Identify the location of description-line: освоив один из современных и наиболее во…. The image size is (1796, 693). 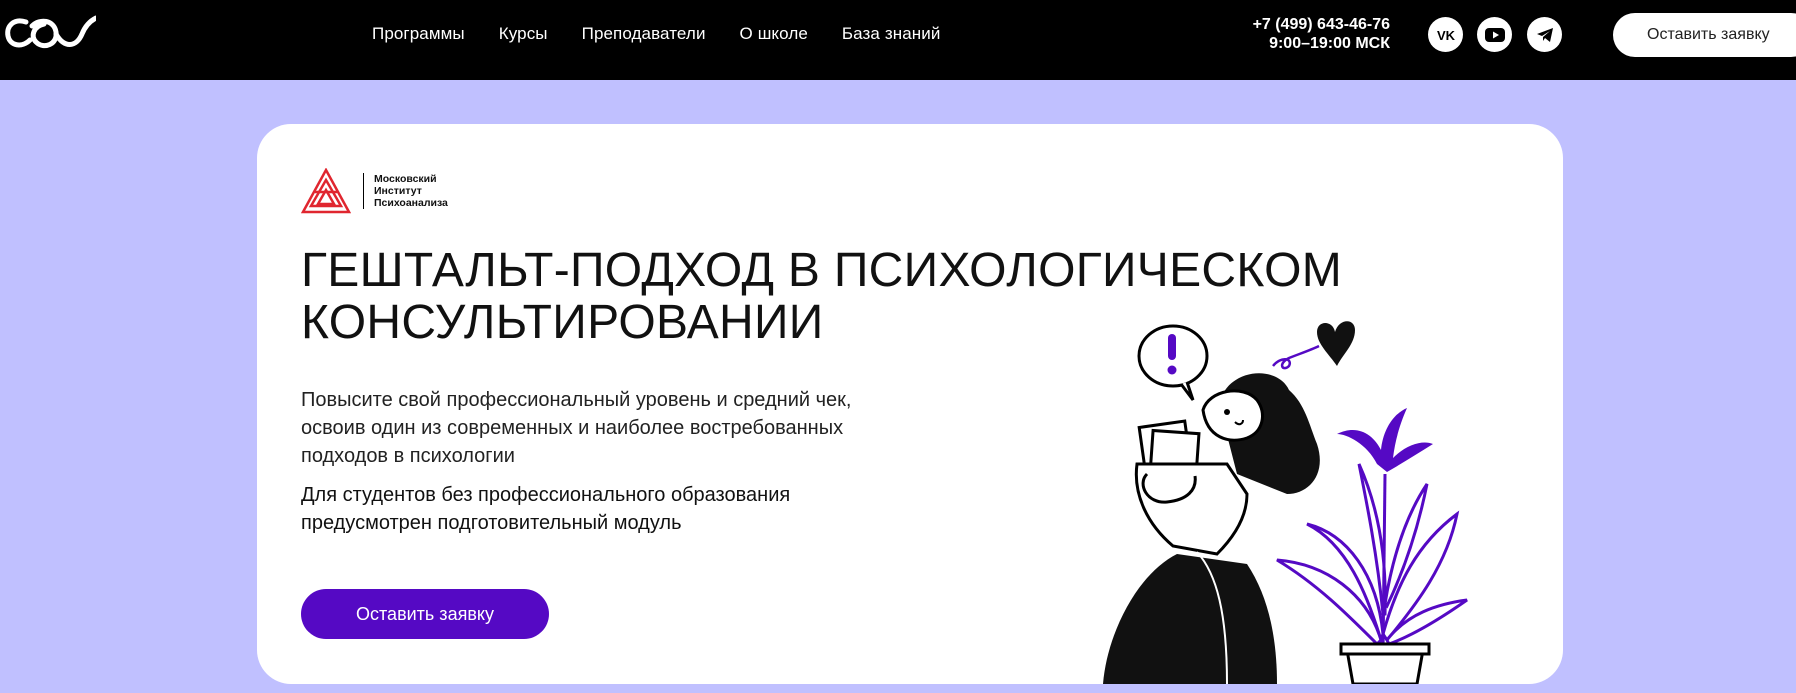
(572, 428).